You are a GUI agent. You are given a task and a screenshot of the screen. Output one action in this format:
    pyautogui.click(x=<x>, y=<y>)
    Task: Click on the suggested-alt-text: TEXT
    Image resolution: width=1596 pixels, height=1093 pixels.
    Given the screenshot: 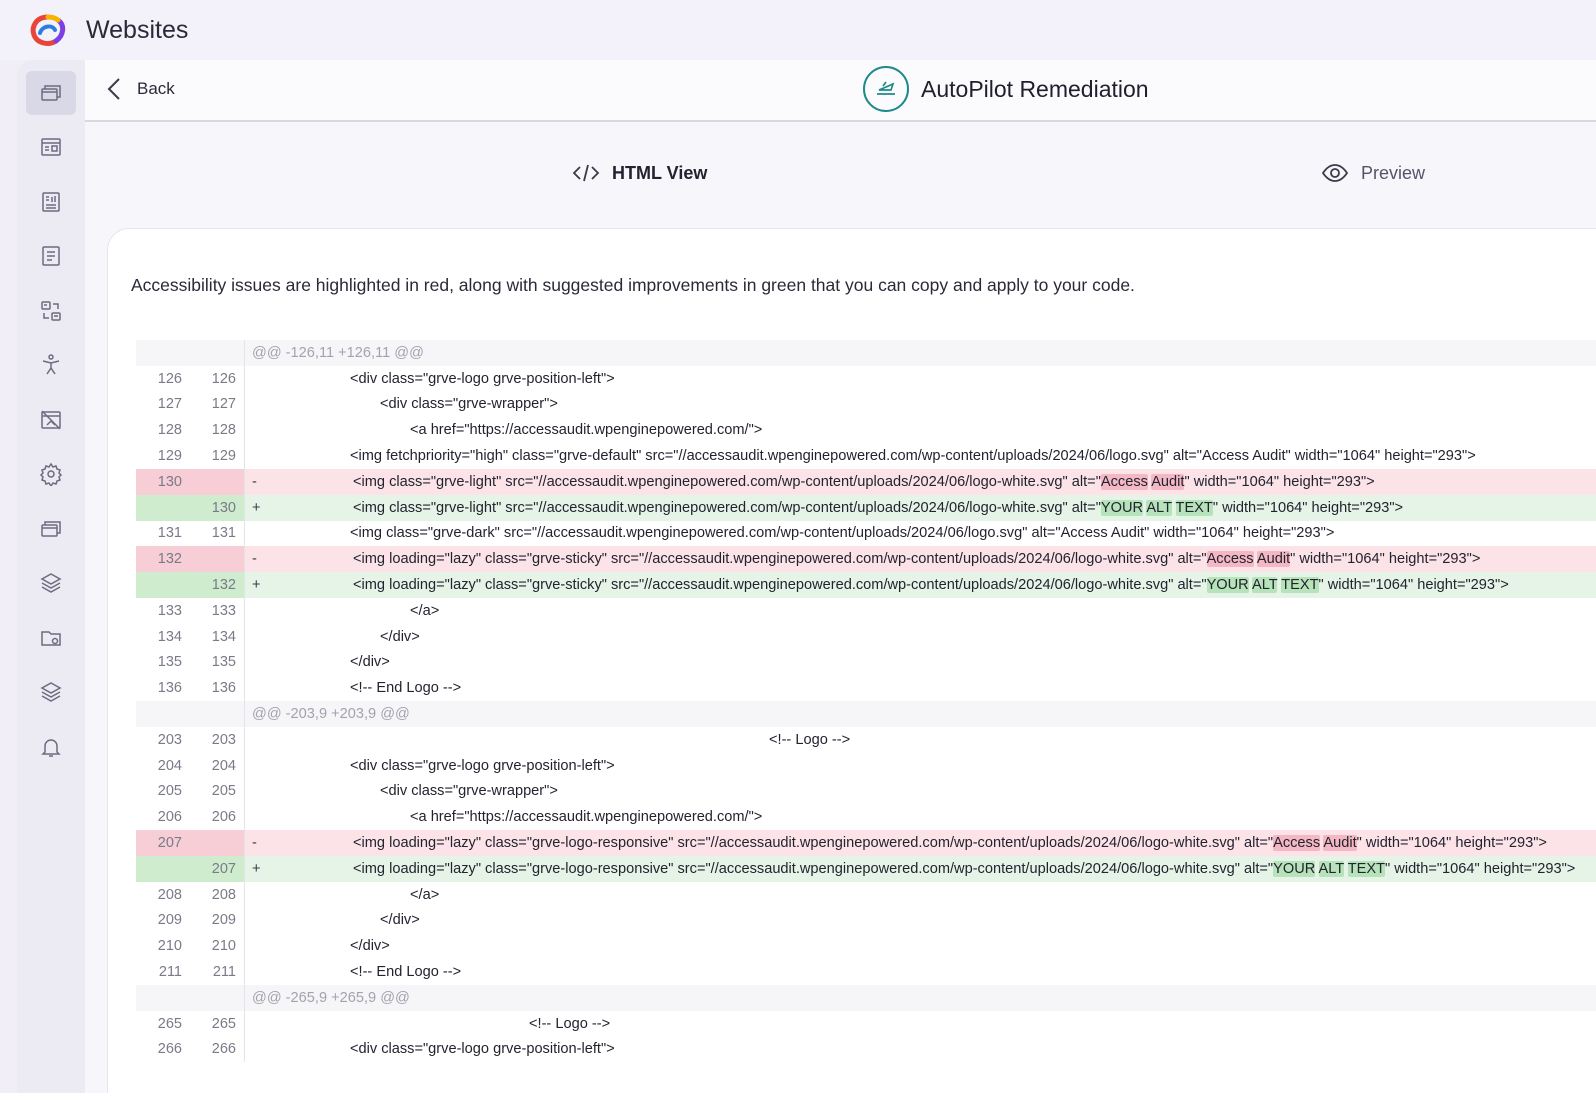 What is the action you would take?
    pyautogui.click(x=1194, y=507)
    